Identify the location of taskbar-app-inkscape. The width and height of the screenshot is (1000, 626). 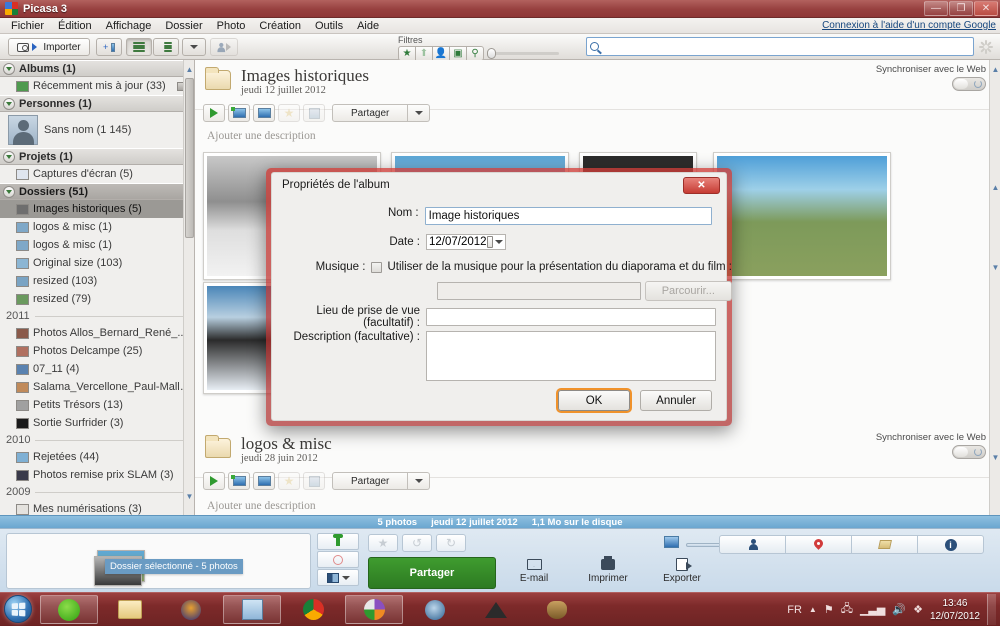
(496, 609).